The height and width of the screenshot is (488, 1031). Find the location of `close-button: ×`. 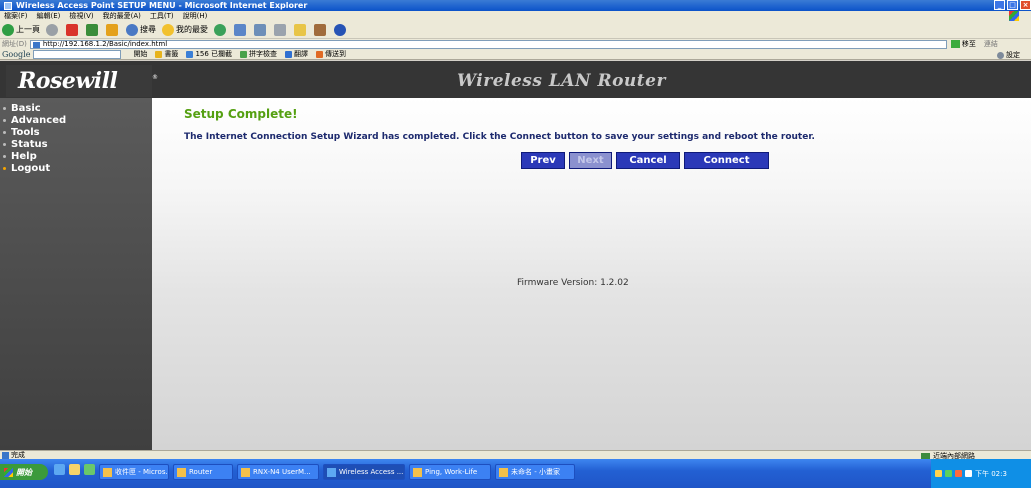

close-button: × is located at coordinates (1025, 5).